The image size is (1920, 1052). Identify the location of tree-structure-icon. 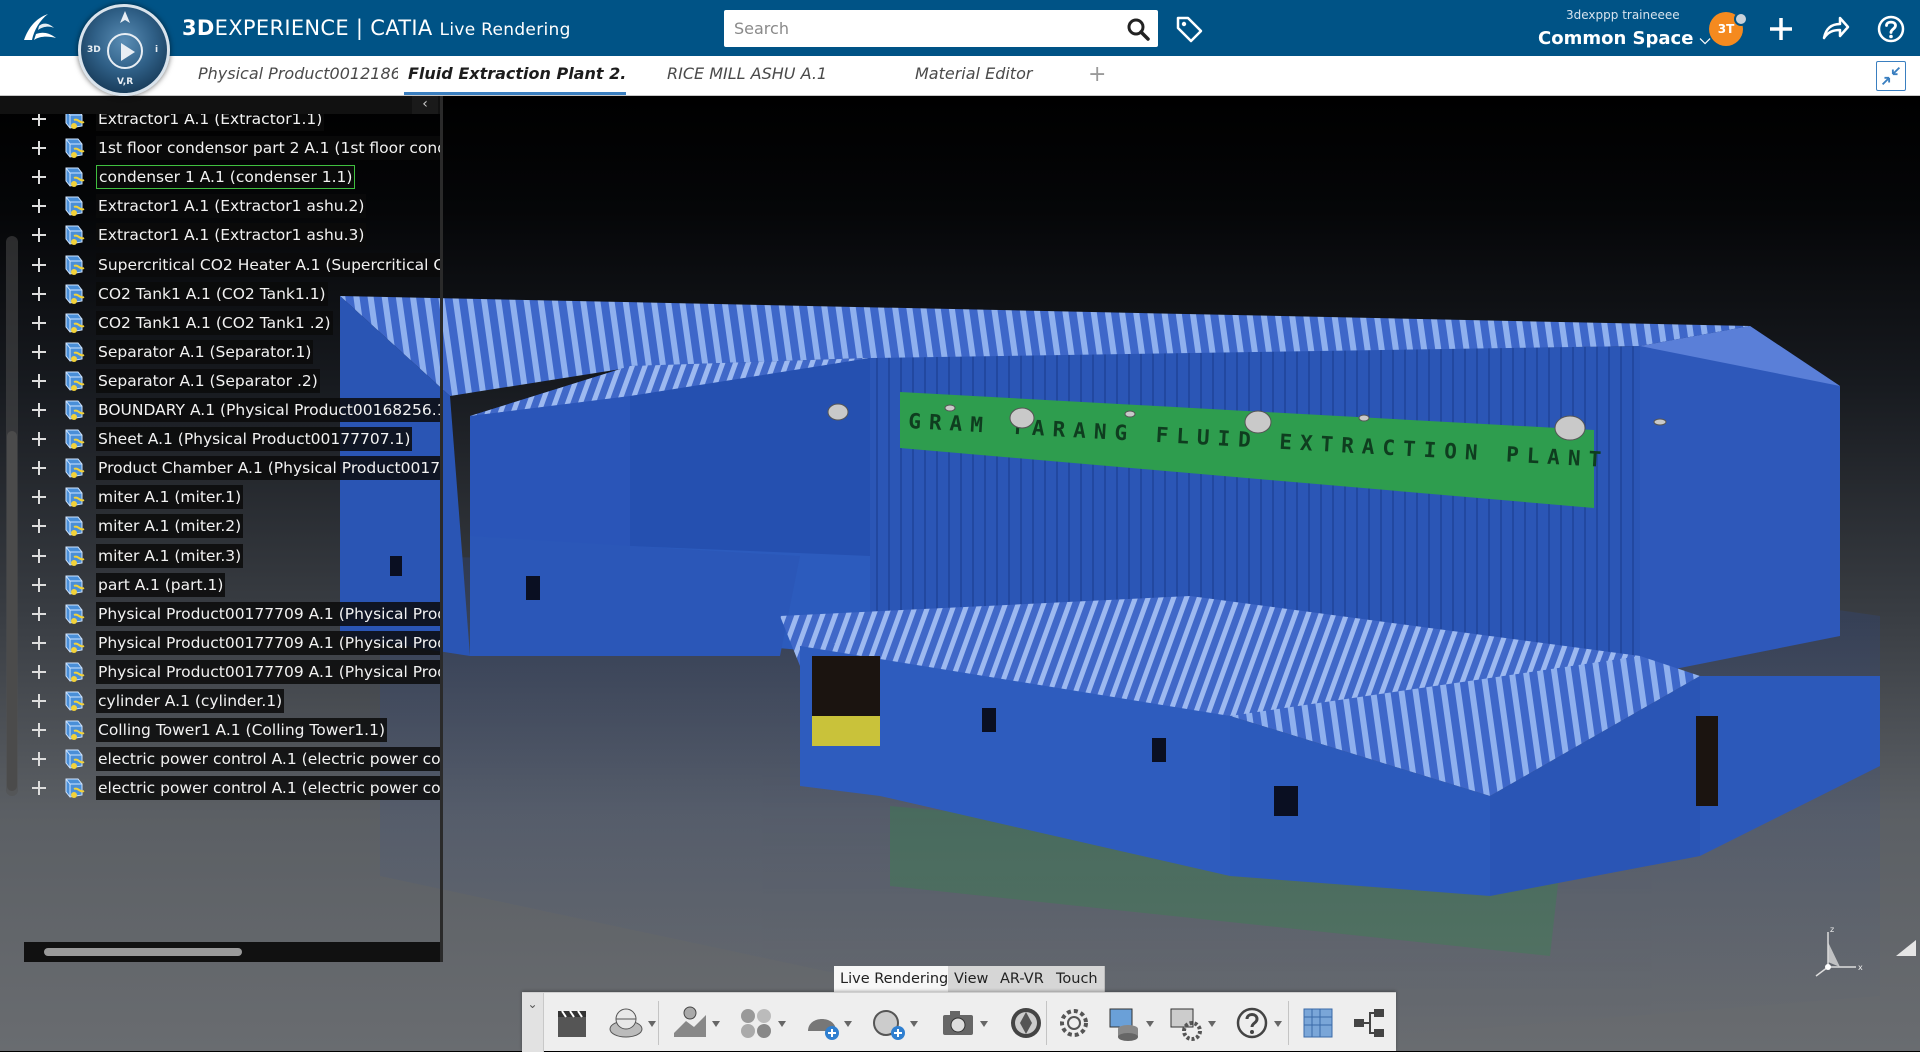
(1368, 1023).